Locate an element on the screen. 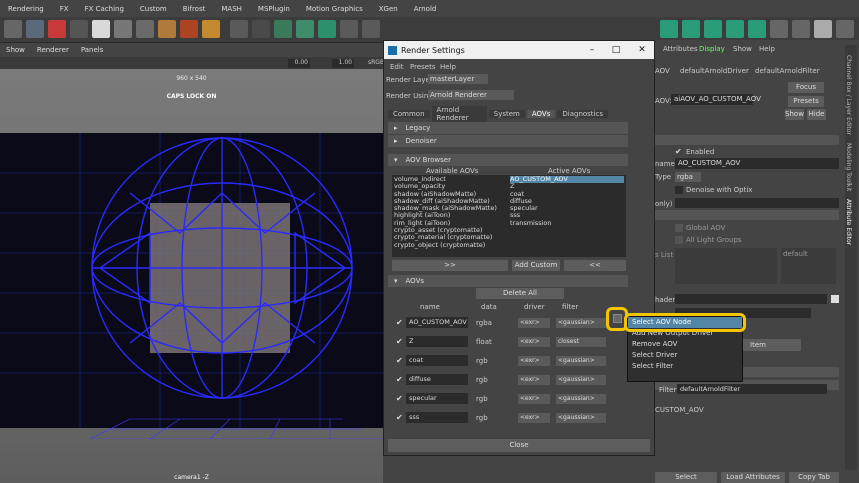 Image resolution: width=859 pixels, height=483 pixels. color-space-label: sRGB is located at coordinates (376, 62).